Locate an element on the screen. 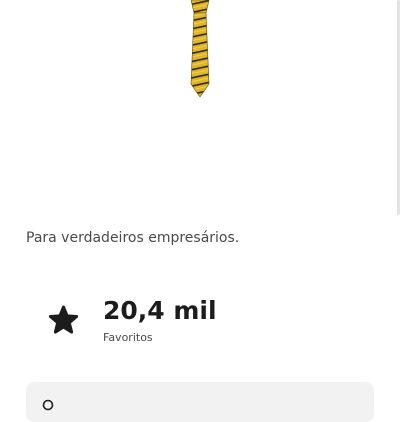  favorites-label: Favoritos is located at coordinates (128, 337).